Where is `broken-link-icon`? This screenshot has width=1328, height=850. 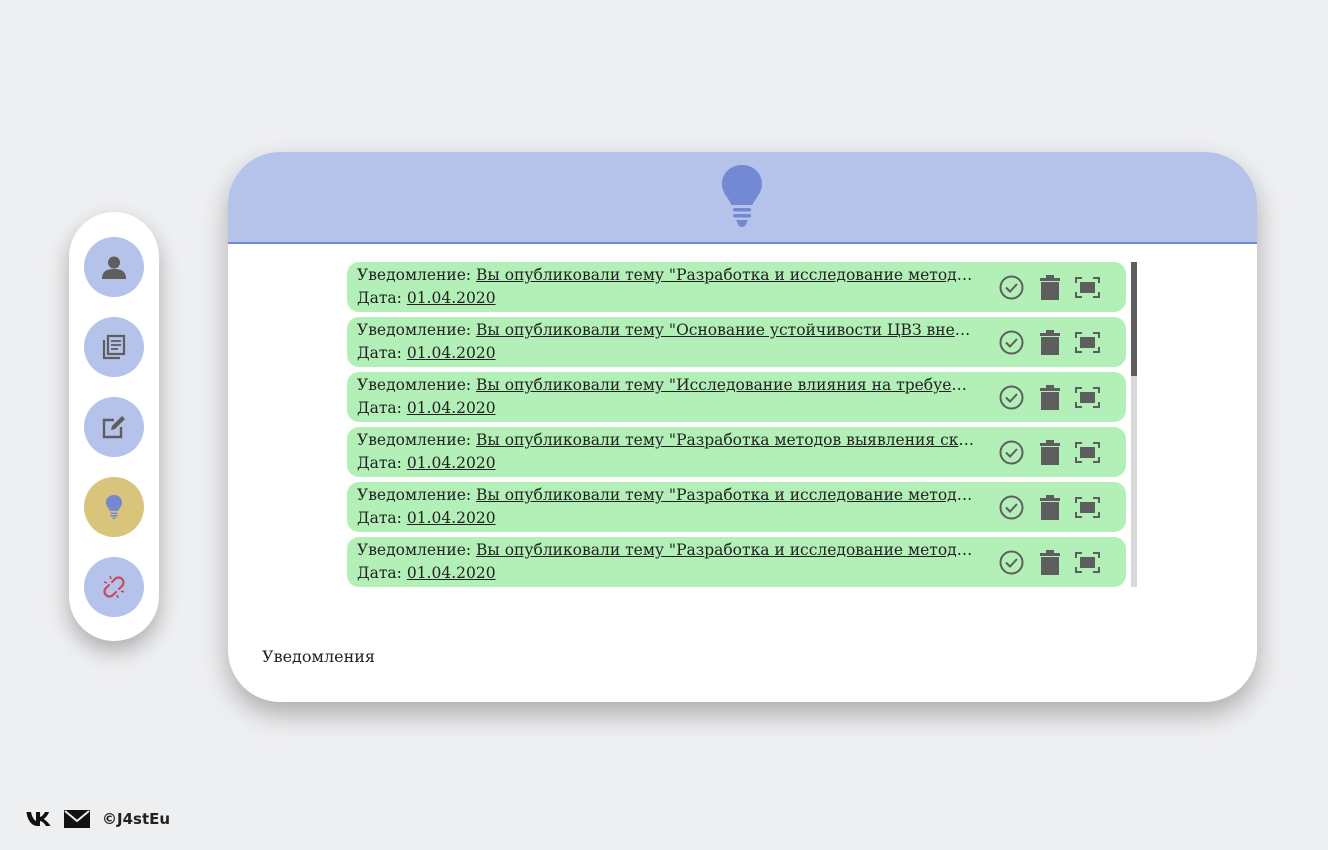 broken-link-icon is located at coordinates (114, 587).